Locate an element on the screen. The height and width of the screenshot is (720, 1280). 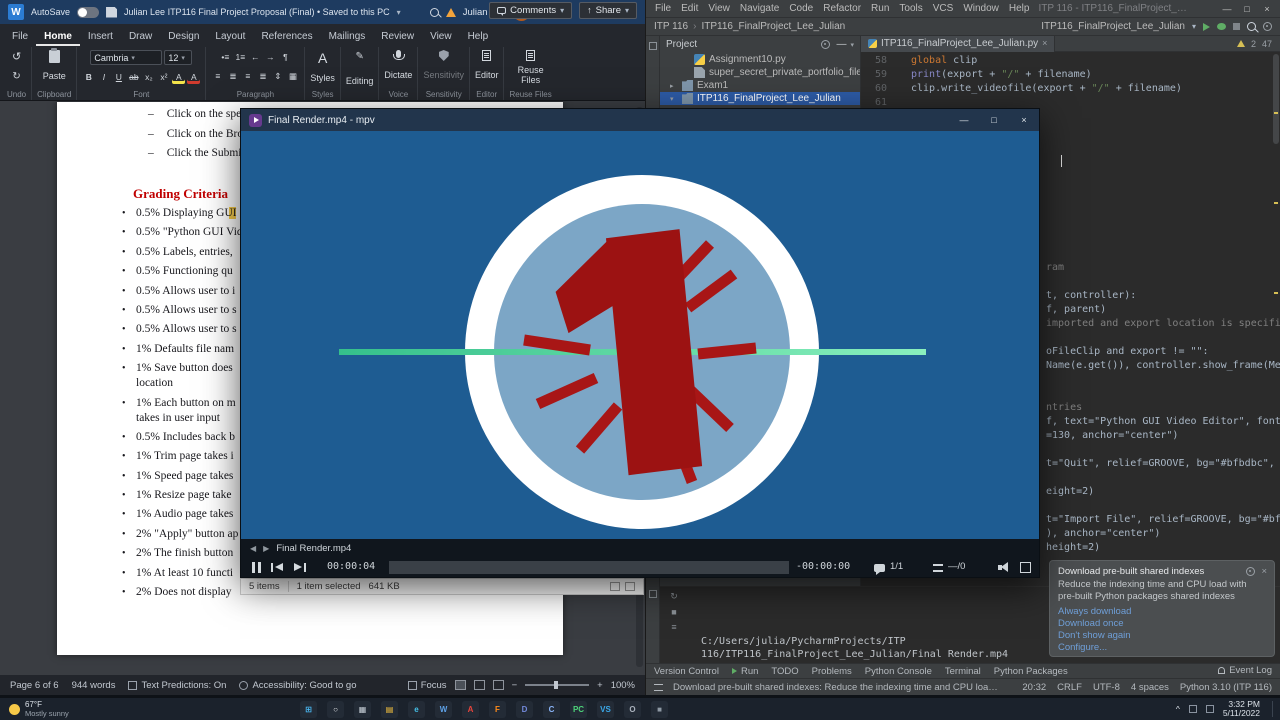
project-tree-item-super-secret-private-portfolio-file-dat: super_secret_private_portfolio_file.dat is located at coordinates (760, 72).